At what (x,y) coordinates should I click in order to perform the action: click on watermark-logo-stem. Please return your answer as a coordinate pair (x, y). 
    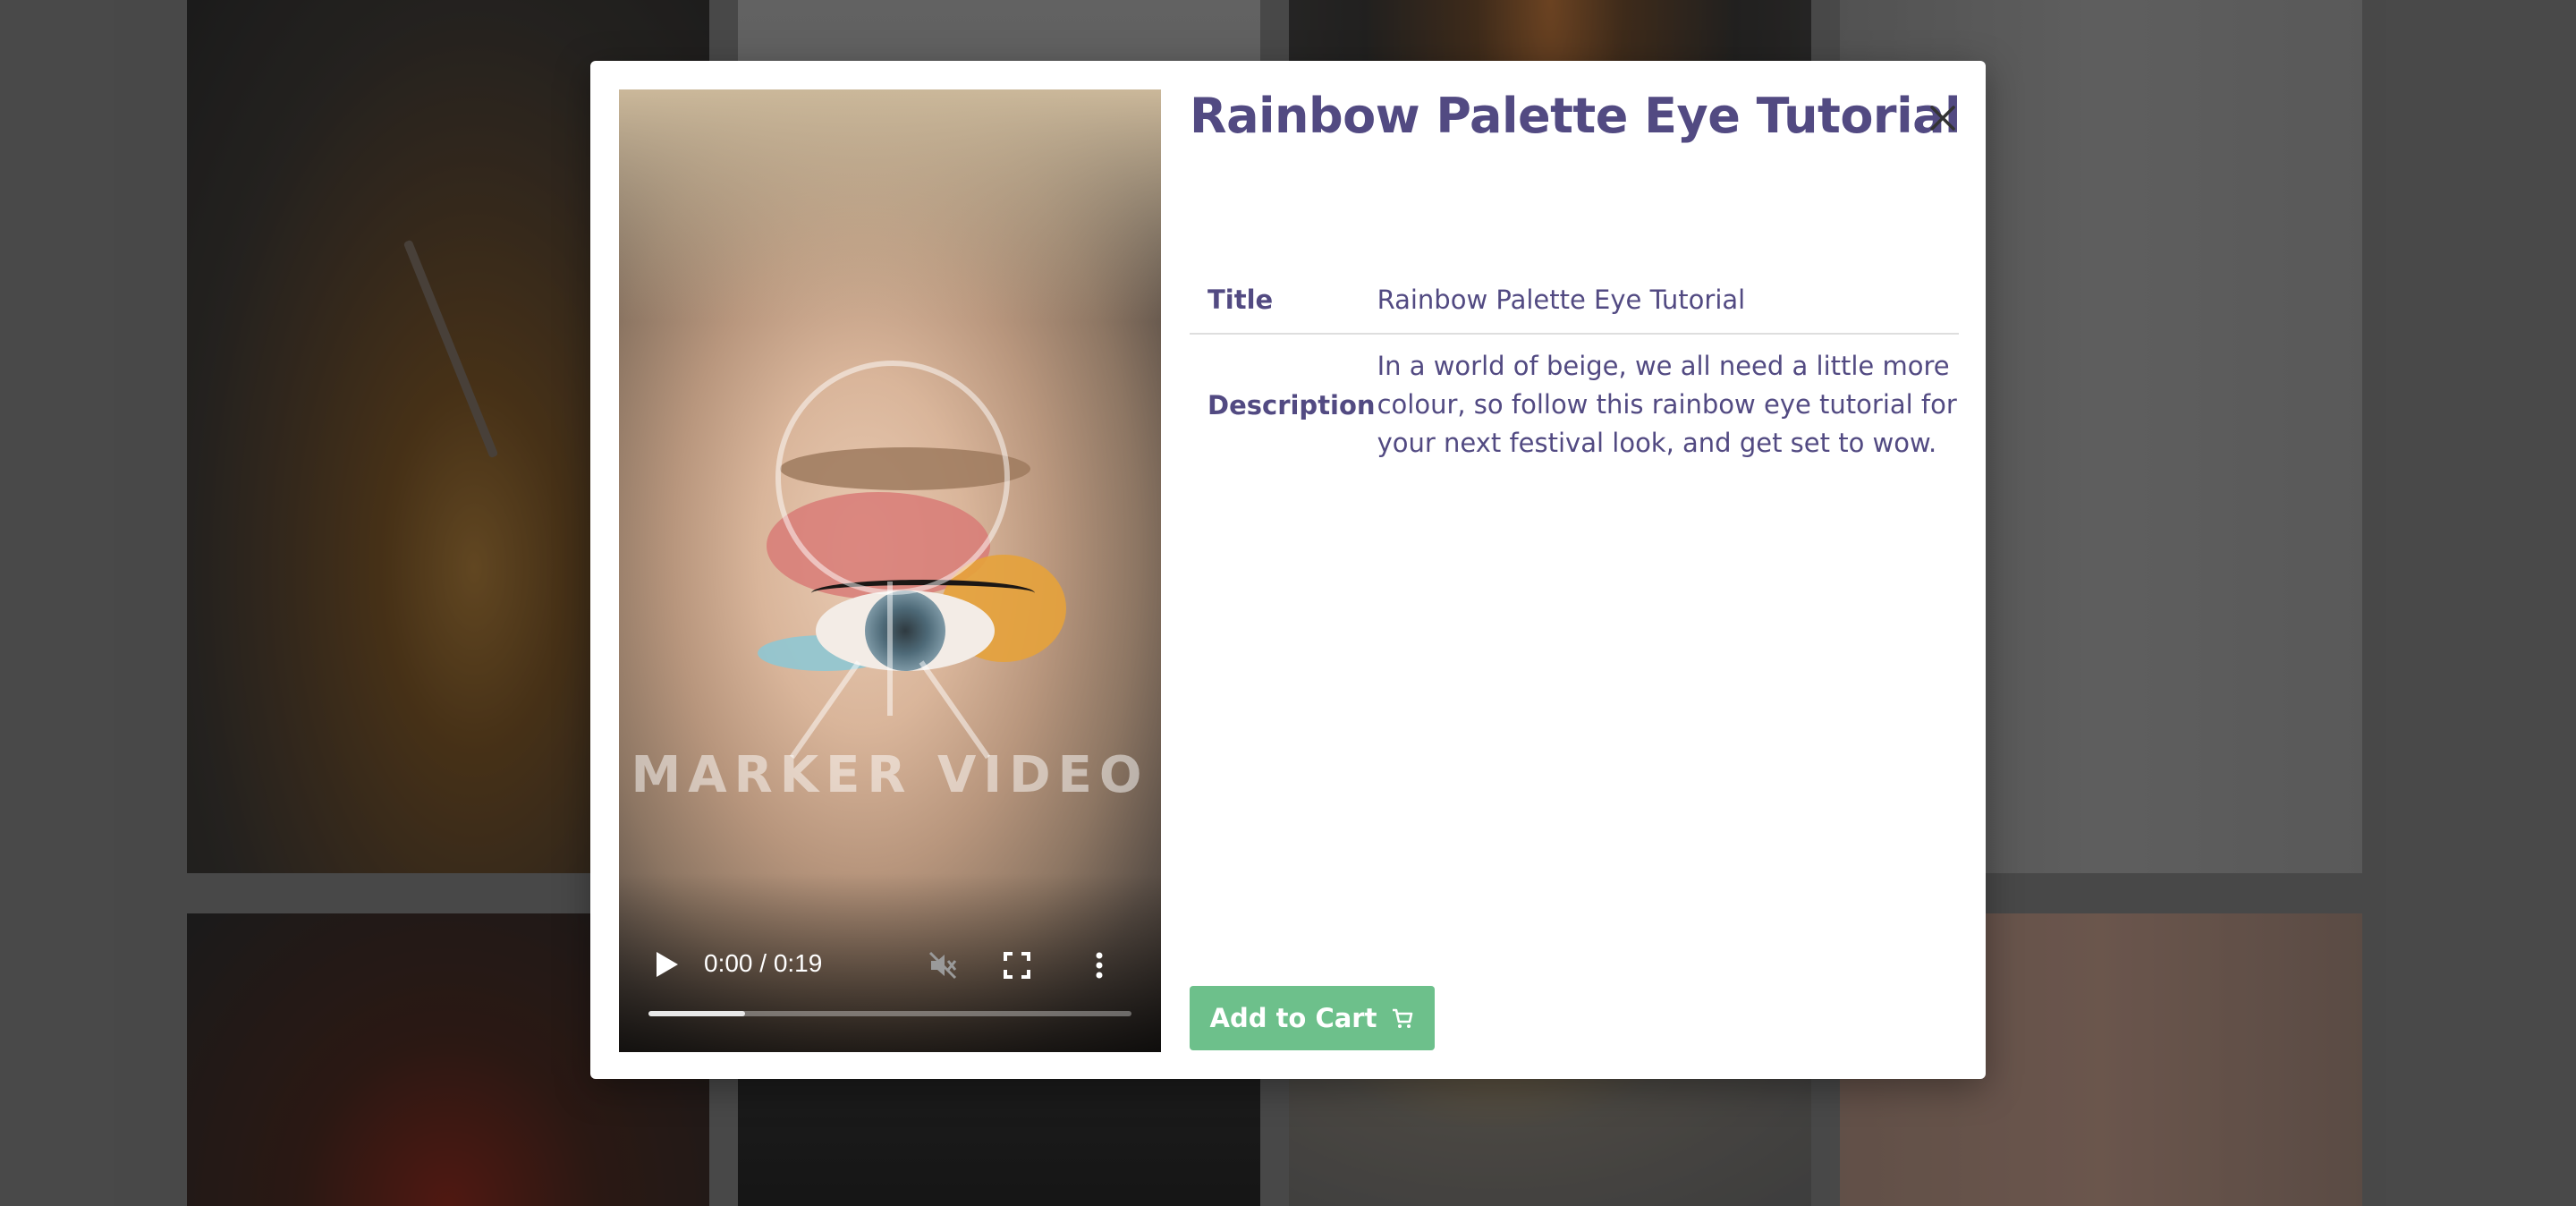
    Looking at the image, I should click on (890, 649).